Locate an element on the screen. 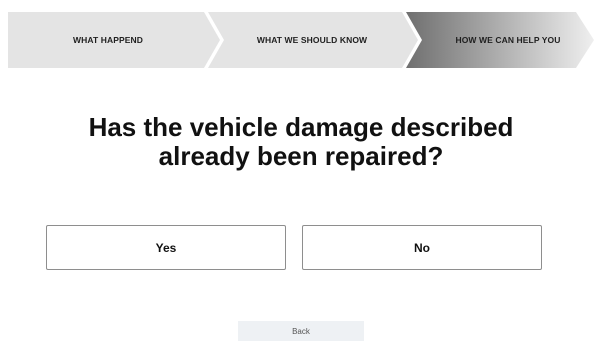 This screenshot has height=341, width=602. back-button-label: Back is located at coordinates (301, 331).